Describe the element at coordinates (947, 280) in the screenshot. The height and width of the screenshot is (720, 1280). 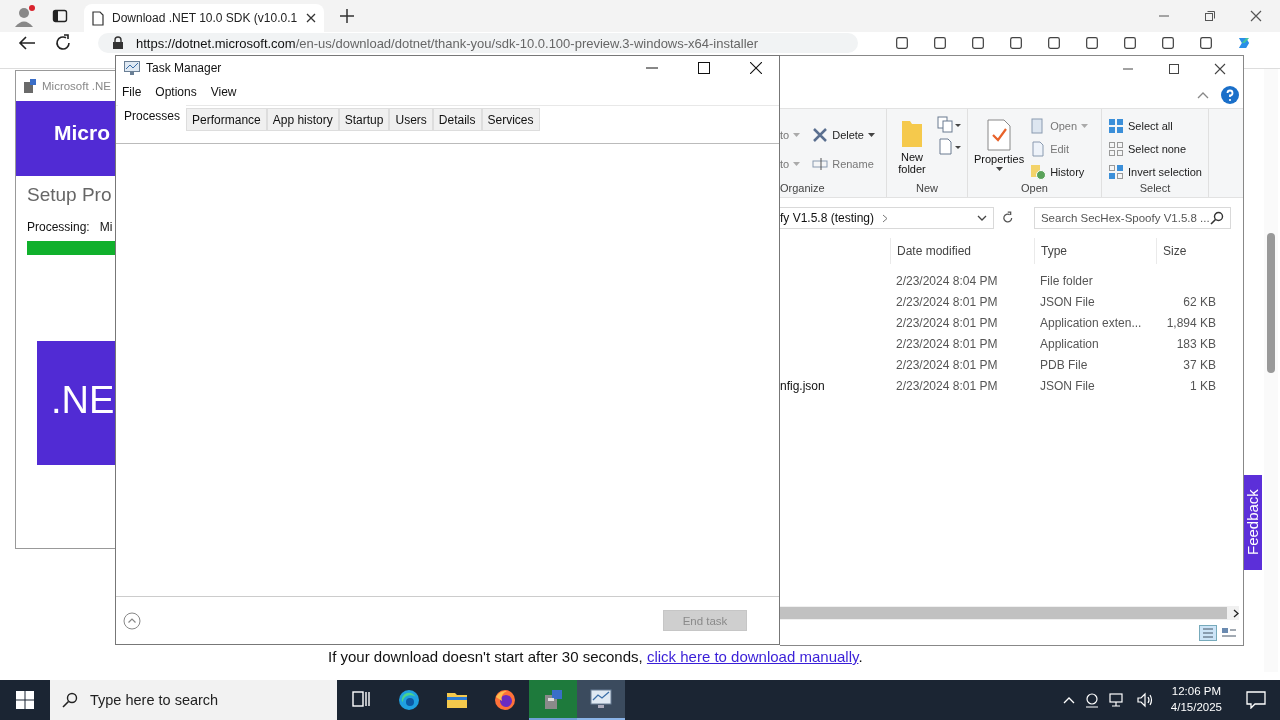
I see `table-cell-text: 2/23/2024 8:04 PM` at that location.